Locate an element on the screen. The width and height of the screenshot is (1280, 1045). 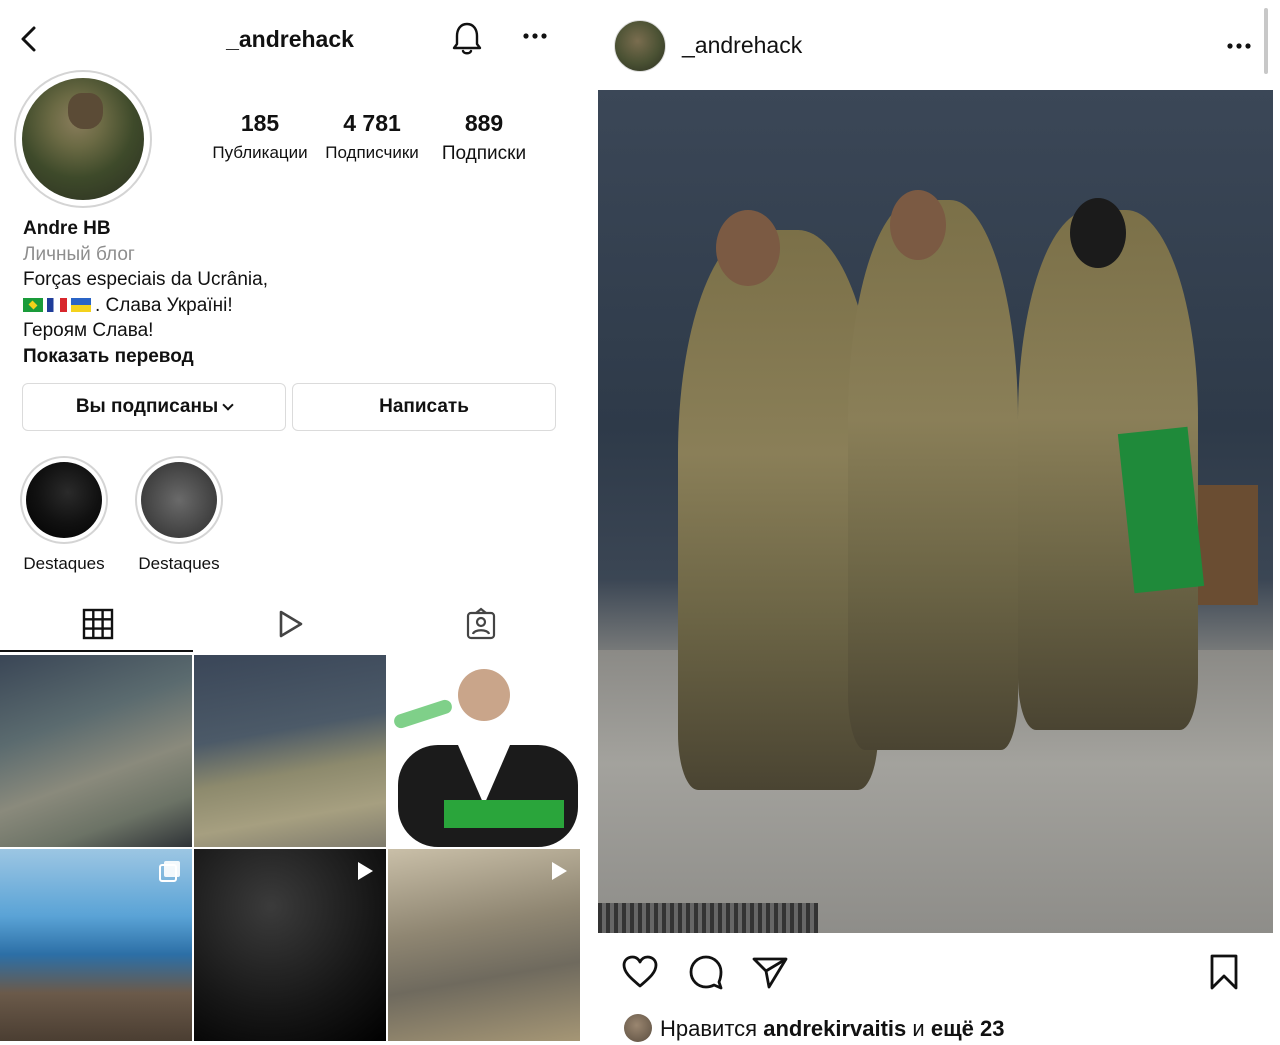
stat-posts-label: Публикации is located at coordinates (260, 152).